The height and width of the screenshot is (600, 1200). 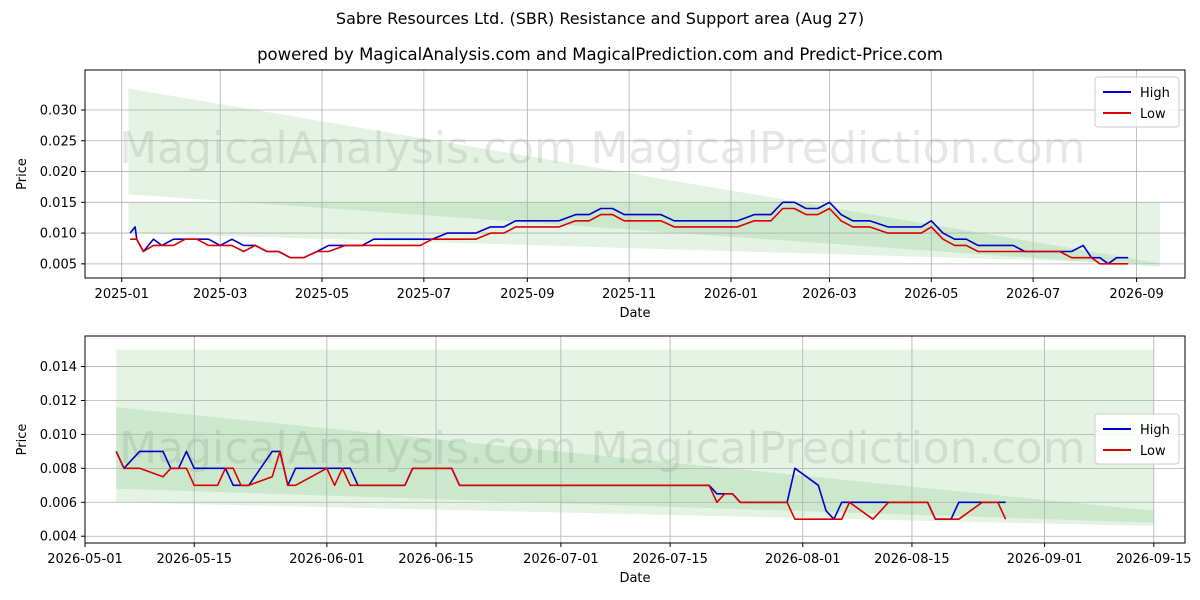 I want to click on y-tick-label: 0.005, so click(x=58, y=264).